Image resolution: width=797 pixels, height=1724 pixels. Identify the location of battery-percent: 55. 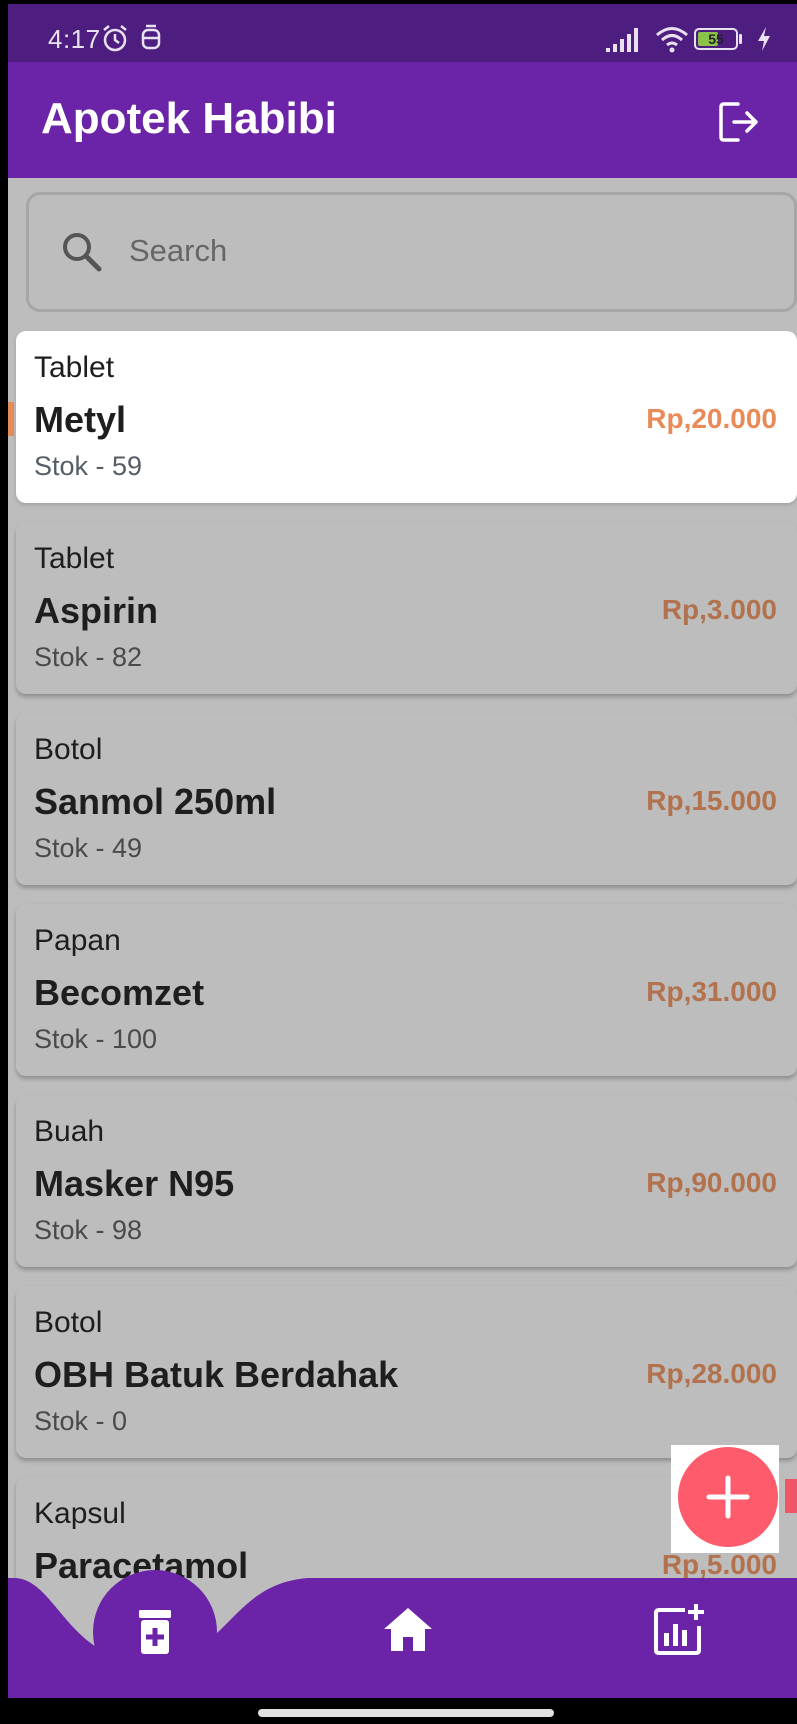
(716, 39).